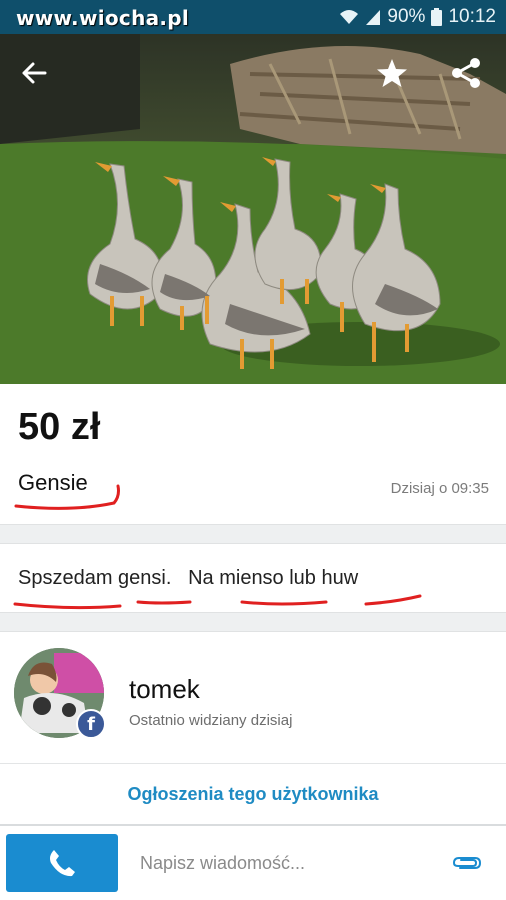 The height and width of the screenshot is (900, 506). Describe the element at coordinates (67, 497) in the screenshot. I see `red-underline` at that location.